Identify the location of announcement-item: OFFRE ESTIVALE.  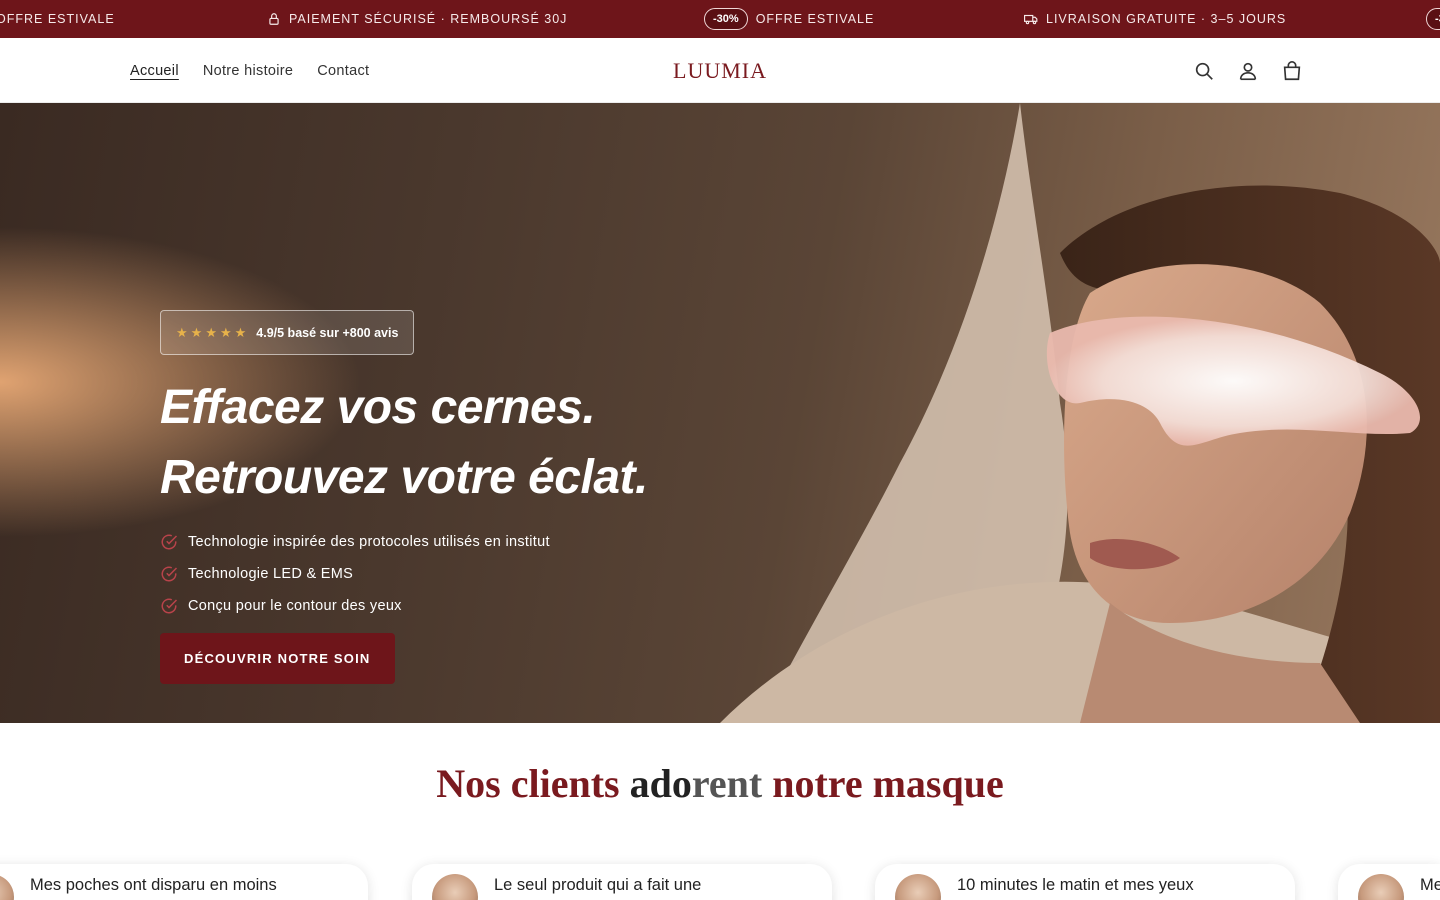
(57, 19).